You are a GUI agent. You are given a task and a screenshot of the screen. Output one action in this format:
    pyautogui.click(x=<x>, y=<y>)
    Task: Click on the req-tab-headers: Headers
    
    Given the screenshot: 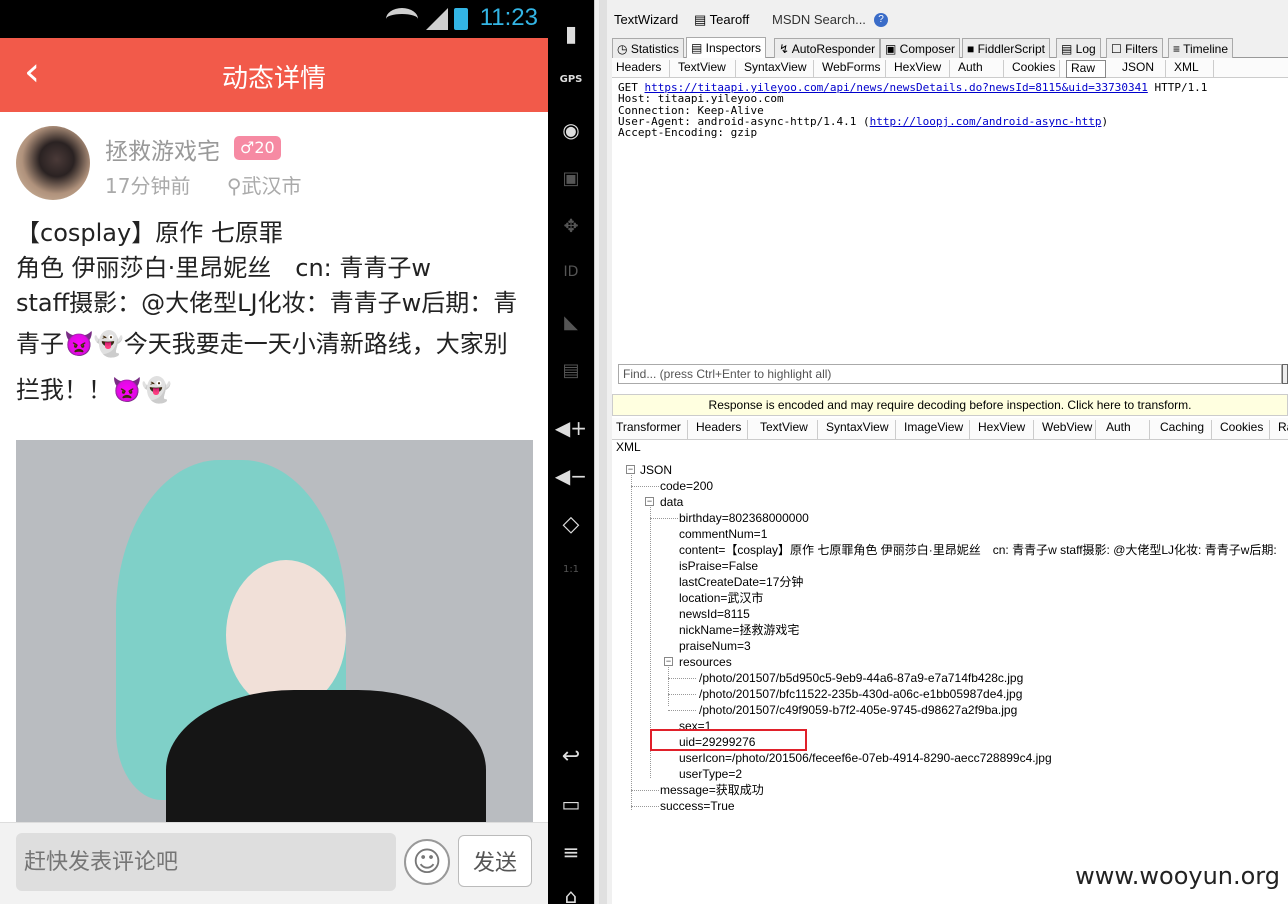 What is the action you would take?
    pyautogui.click(x=641, y=69)
    